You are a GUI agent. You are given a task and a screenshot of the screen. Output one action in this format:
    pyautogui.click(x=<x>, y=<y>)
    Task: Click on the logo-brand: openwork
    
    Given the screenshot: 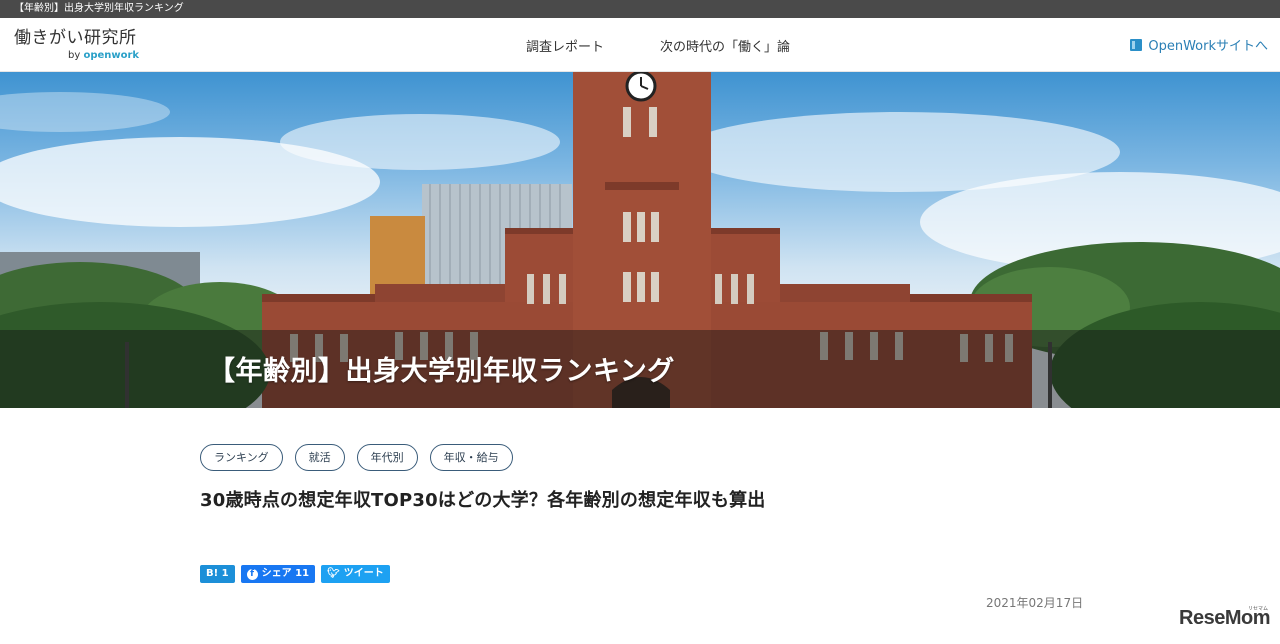 What is the action you would take?
    pyautogui.click(x=111, y=55)
    